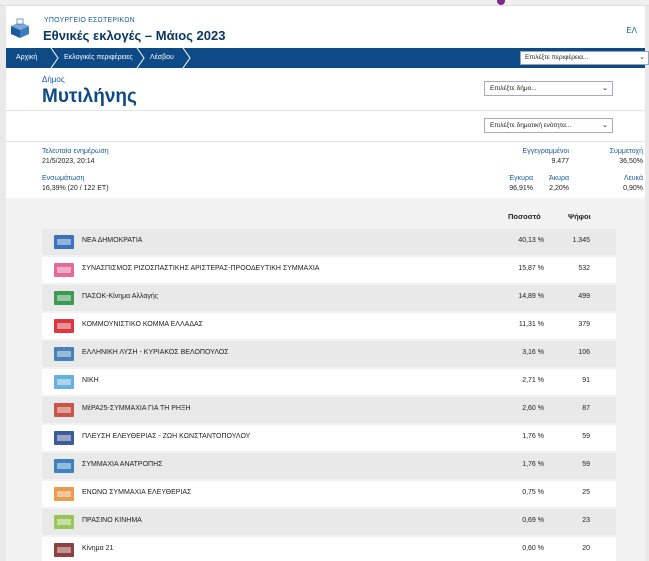 The height and width of the screenshot is (561, 649). I want to click on party-name: ΝΙΚΗ, so click(90, 380).